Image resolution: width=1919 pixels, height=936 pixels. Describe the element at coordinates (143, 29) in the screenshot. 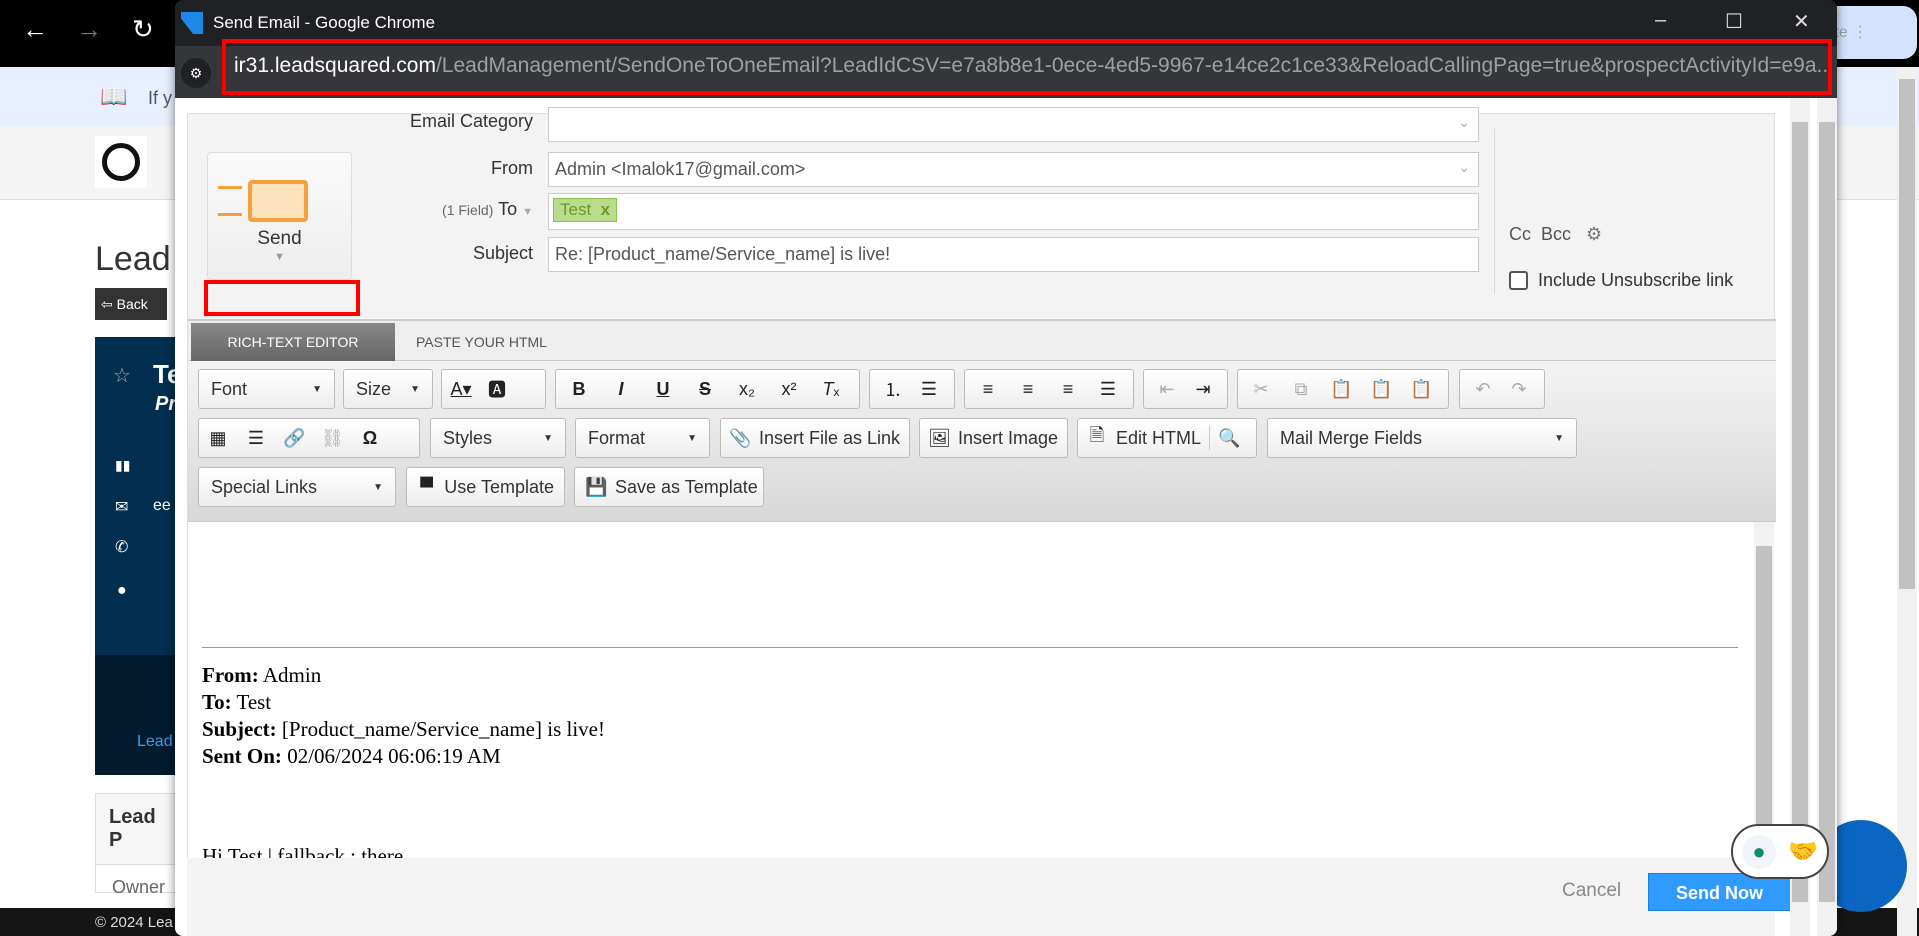

I see `reload-icon: ↻` at that location.